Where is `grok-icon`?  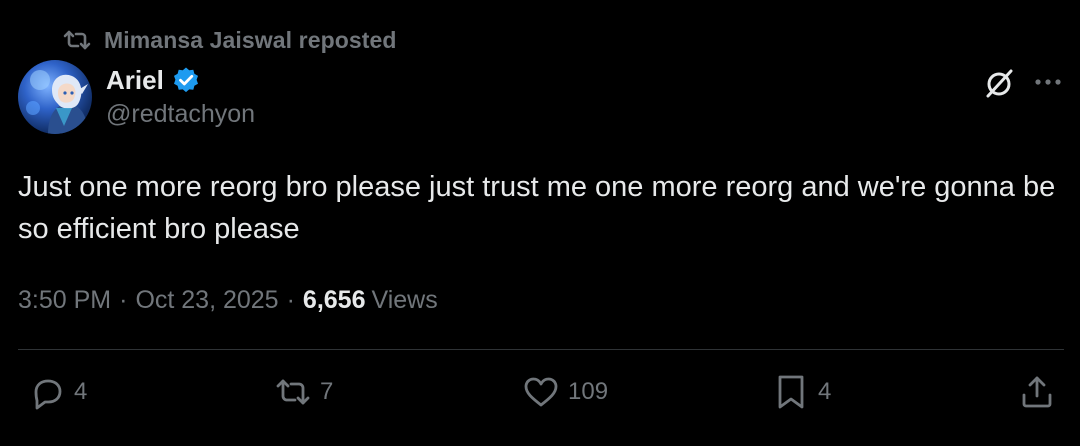 grok-icon is located at coordinates (1000, 83).